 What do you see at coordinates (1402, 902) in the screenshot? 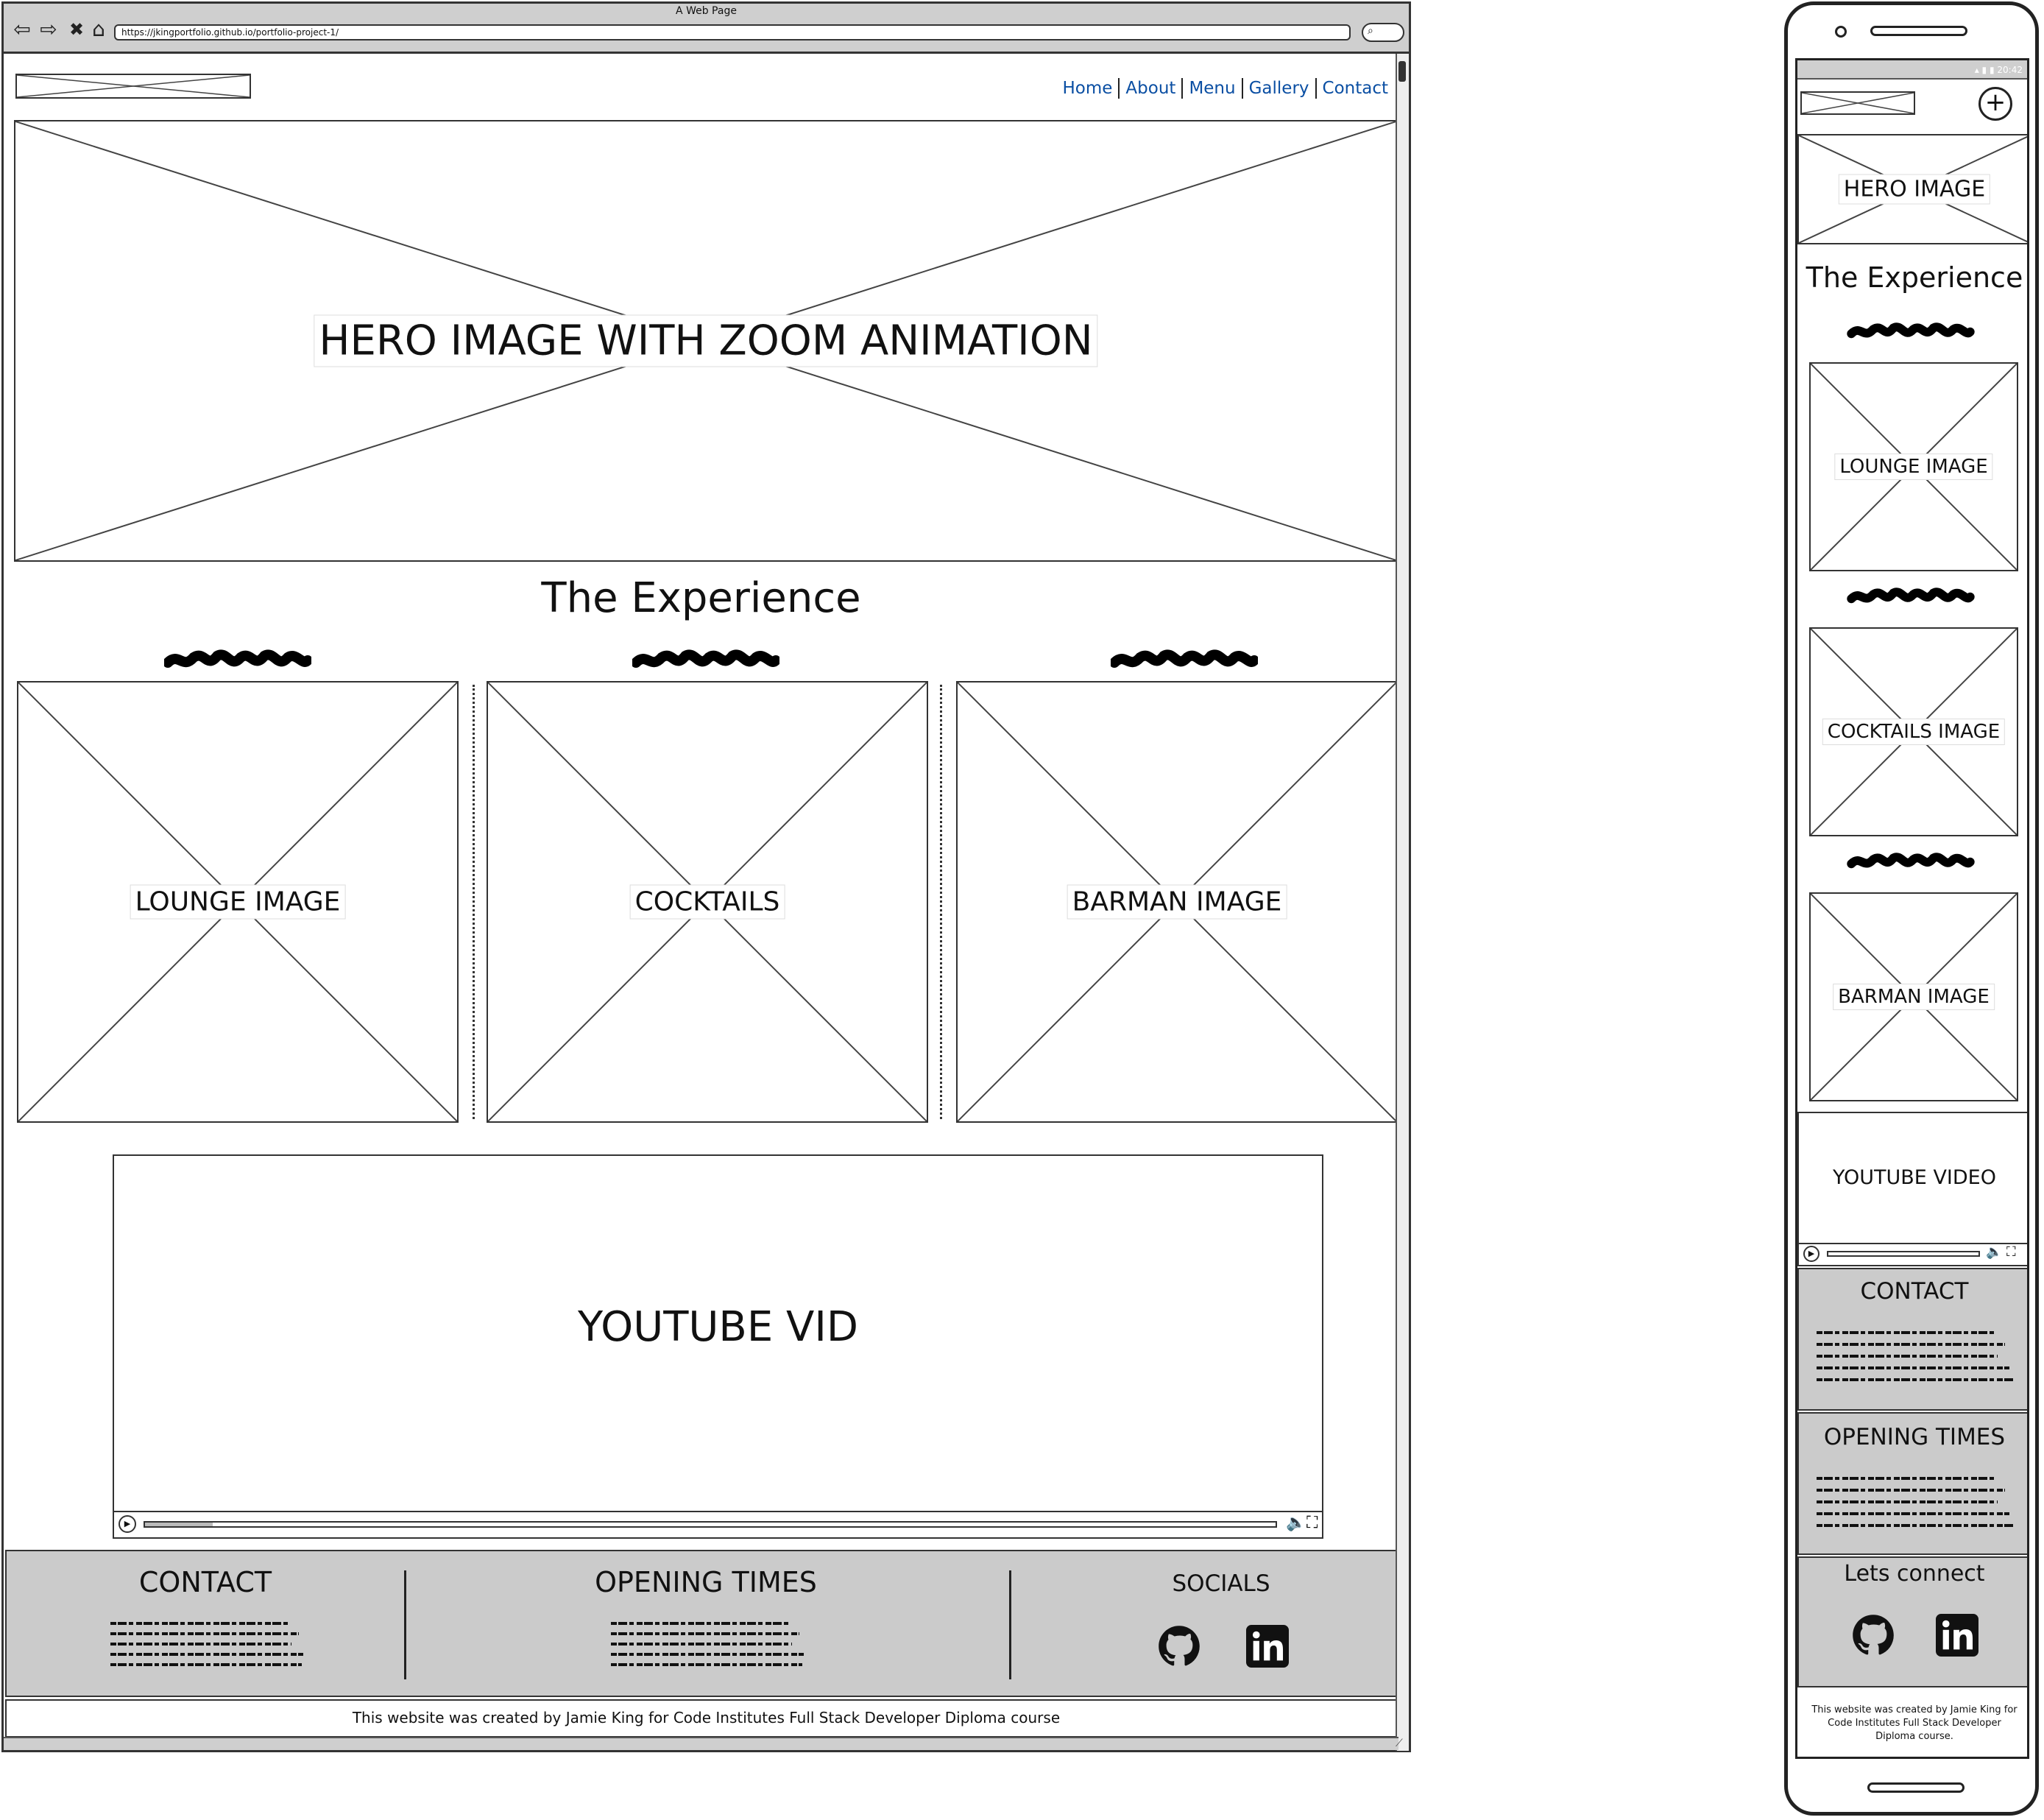
I see `vertical-scrollbar` at bounding box center [1402, 902].